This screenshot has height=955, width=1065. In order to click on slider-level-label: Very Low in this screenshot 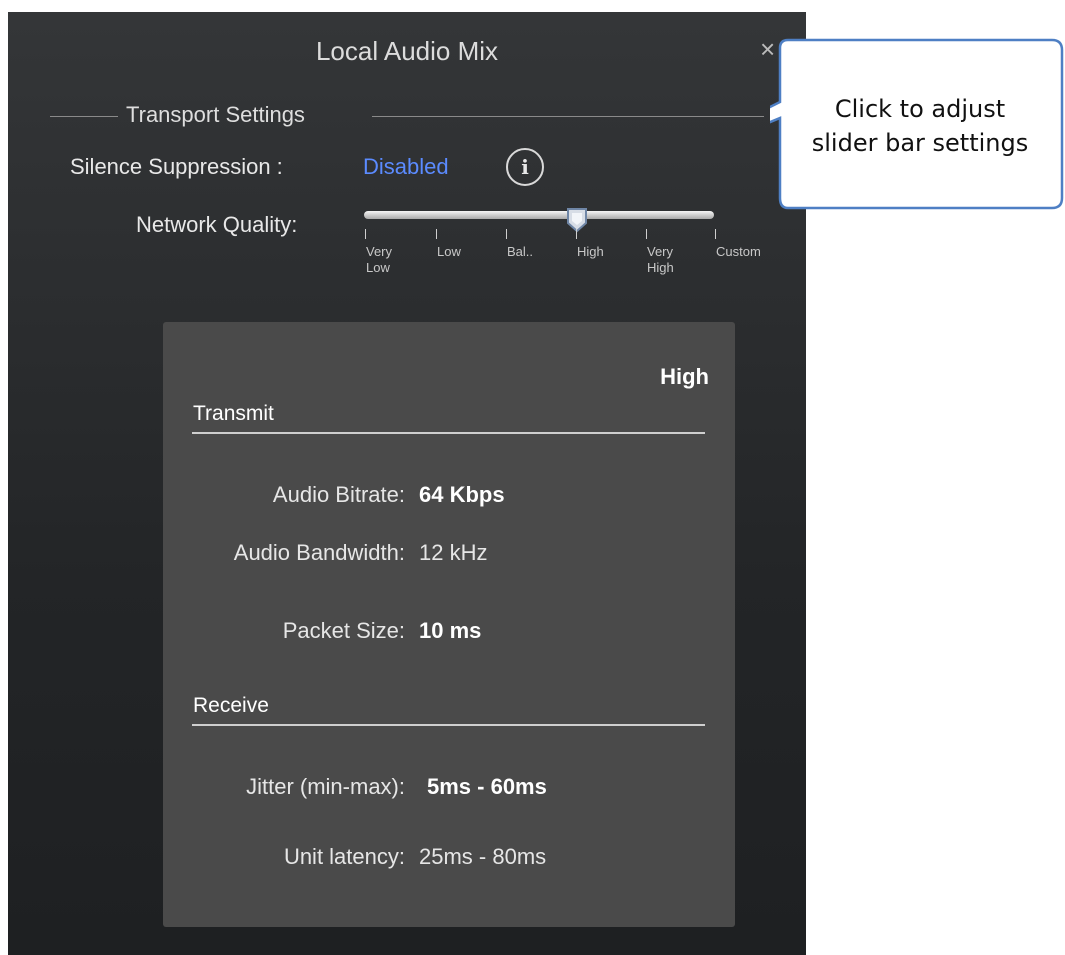, I will do `click(379, 260)`.